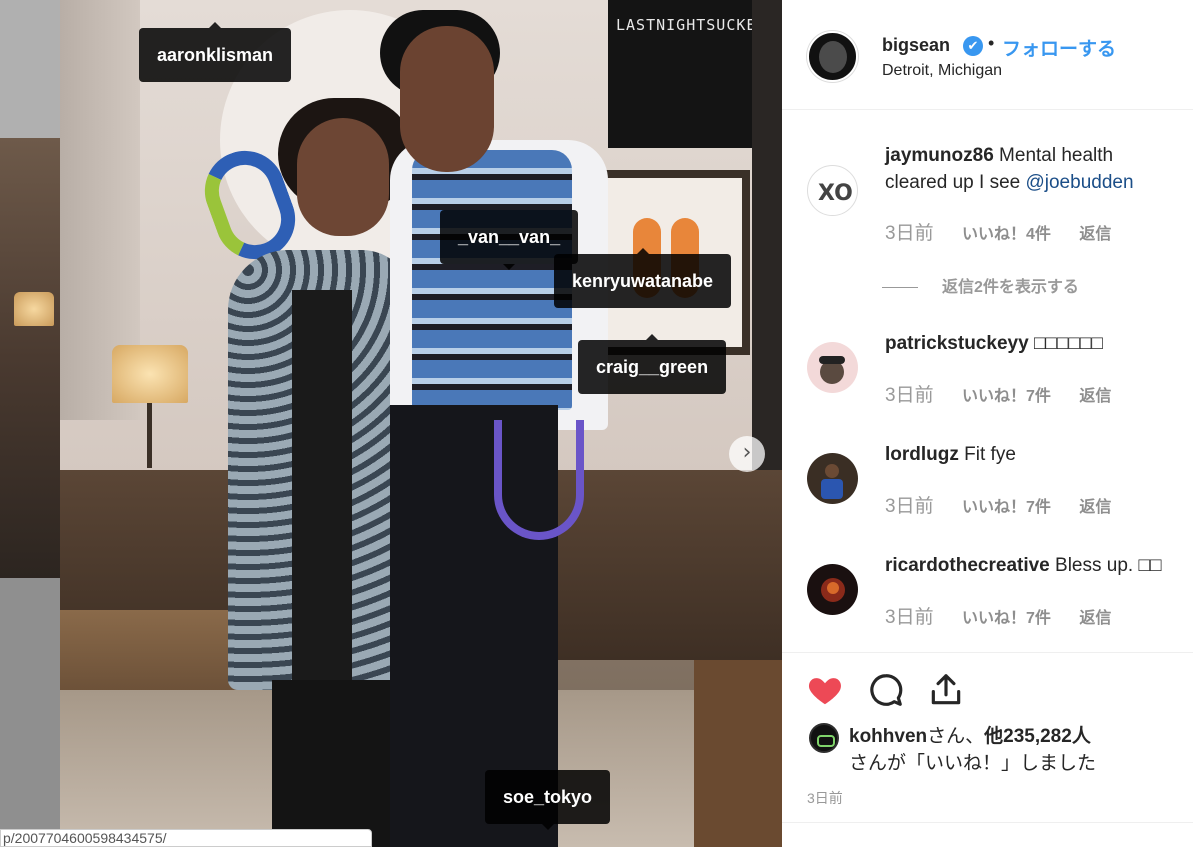 Image resolution: width=1193 pixels, height=847 pixels. I want to click on share-icon, so click(946, 690).